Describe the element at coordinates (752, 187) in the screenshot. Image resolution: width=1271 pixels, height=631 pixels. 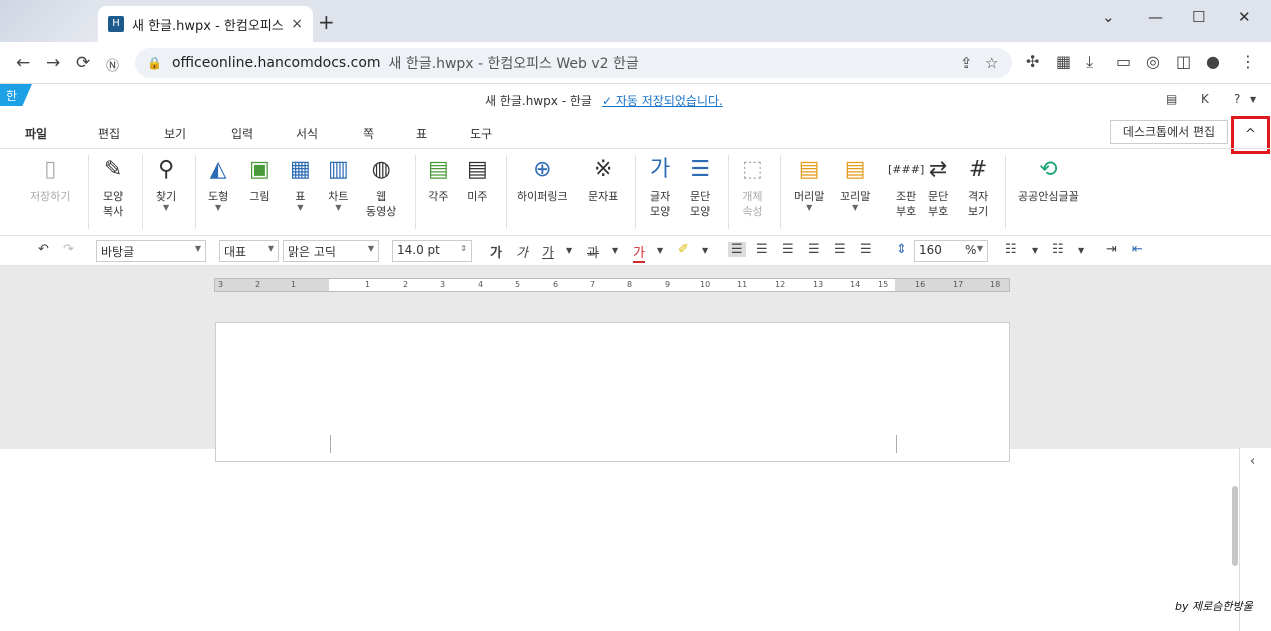
I see `object-properties-button: ⬚ 개체 속성` at that location.